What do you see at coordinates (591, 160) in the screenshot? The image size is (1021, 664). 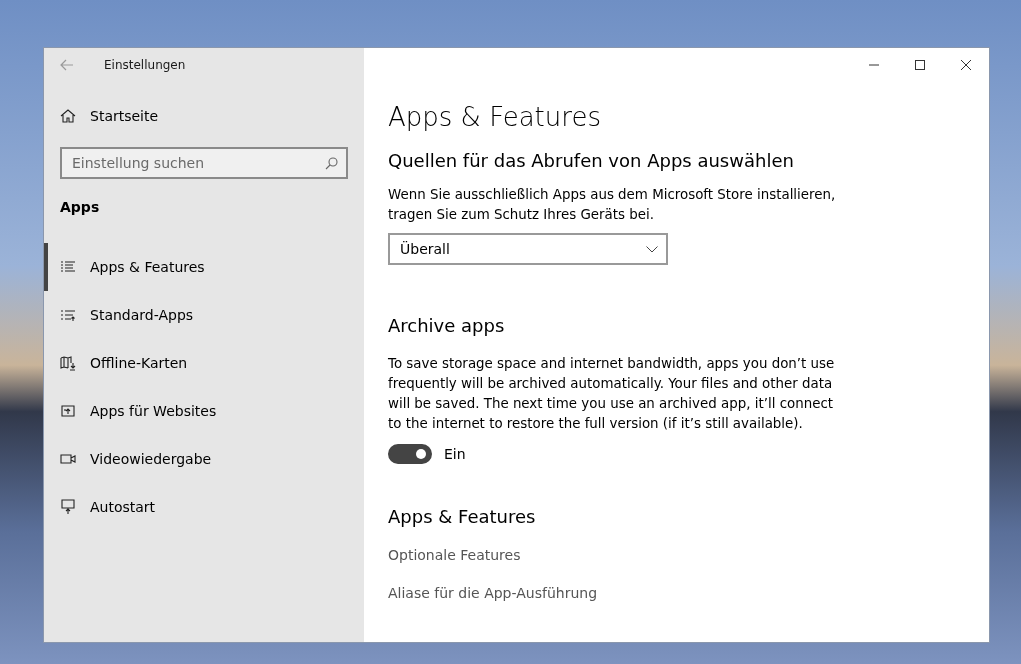 I see `section-heading: Quellen für das Abrufen von Apps auswählen` at bounding box center [591, 160].